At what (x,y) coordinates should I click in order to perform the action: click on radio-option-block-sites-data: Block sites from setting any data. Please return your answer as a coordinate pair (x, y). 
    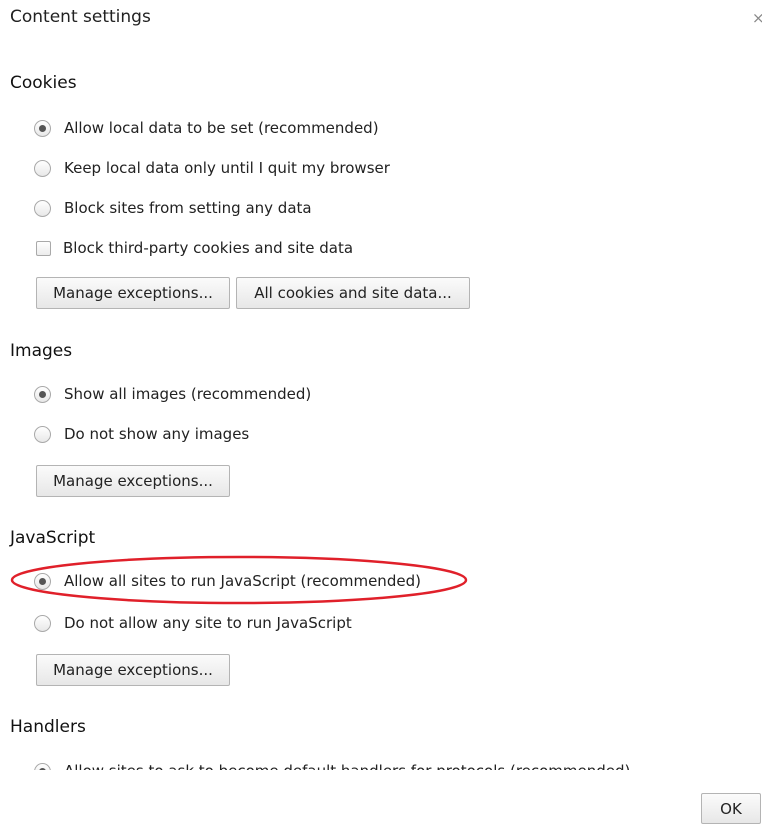
    Looking at the image, I should click on (173, 208).